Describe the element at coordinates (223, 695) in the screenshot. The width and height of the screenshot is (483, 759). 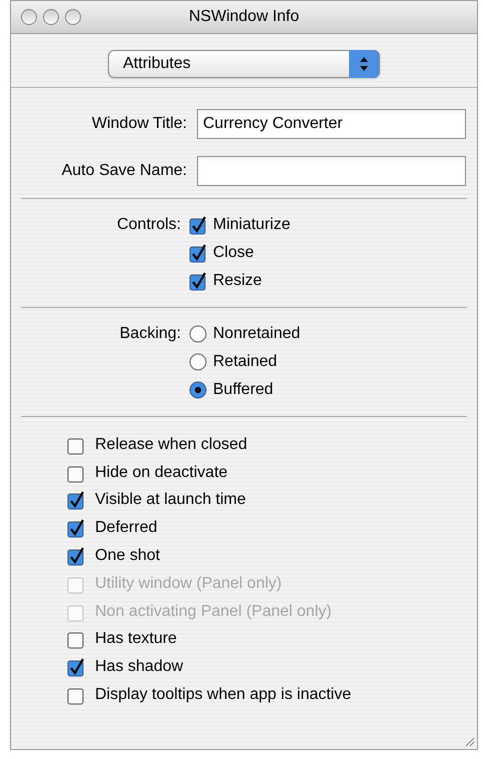
I see `option-label: Display tooltips when app is inactive` at that location.